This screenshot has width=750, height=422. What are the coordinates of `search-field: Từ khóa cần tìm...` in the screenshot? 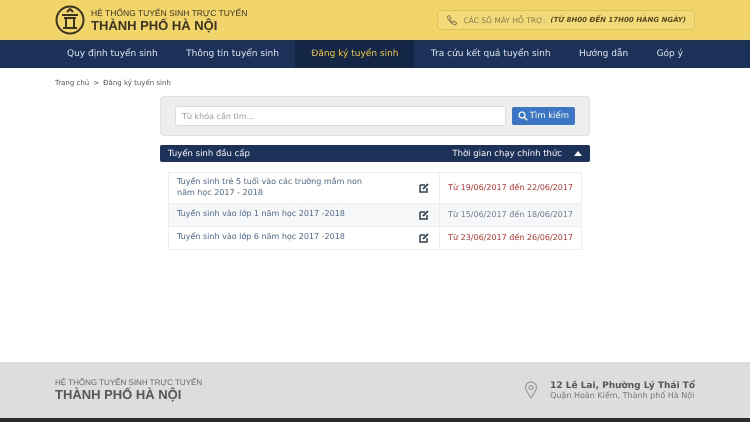 It's located at (340, 116).